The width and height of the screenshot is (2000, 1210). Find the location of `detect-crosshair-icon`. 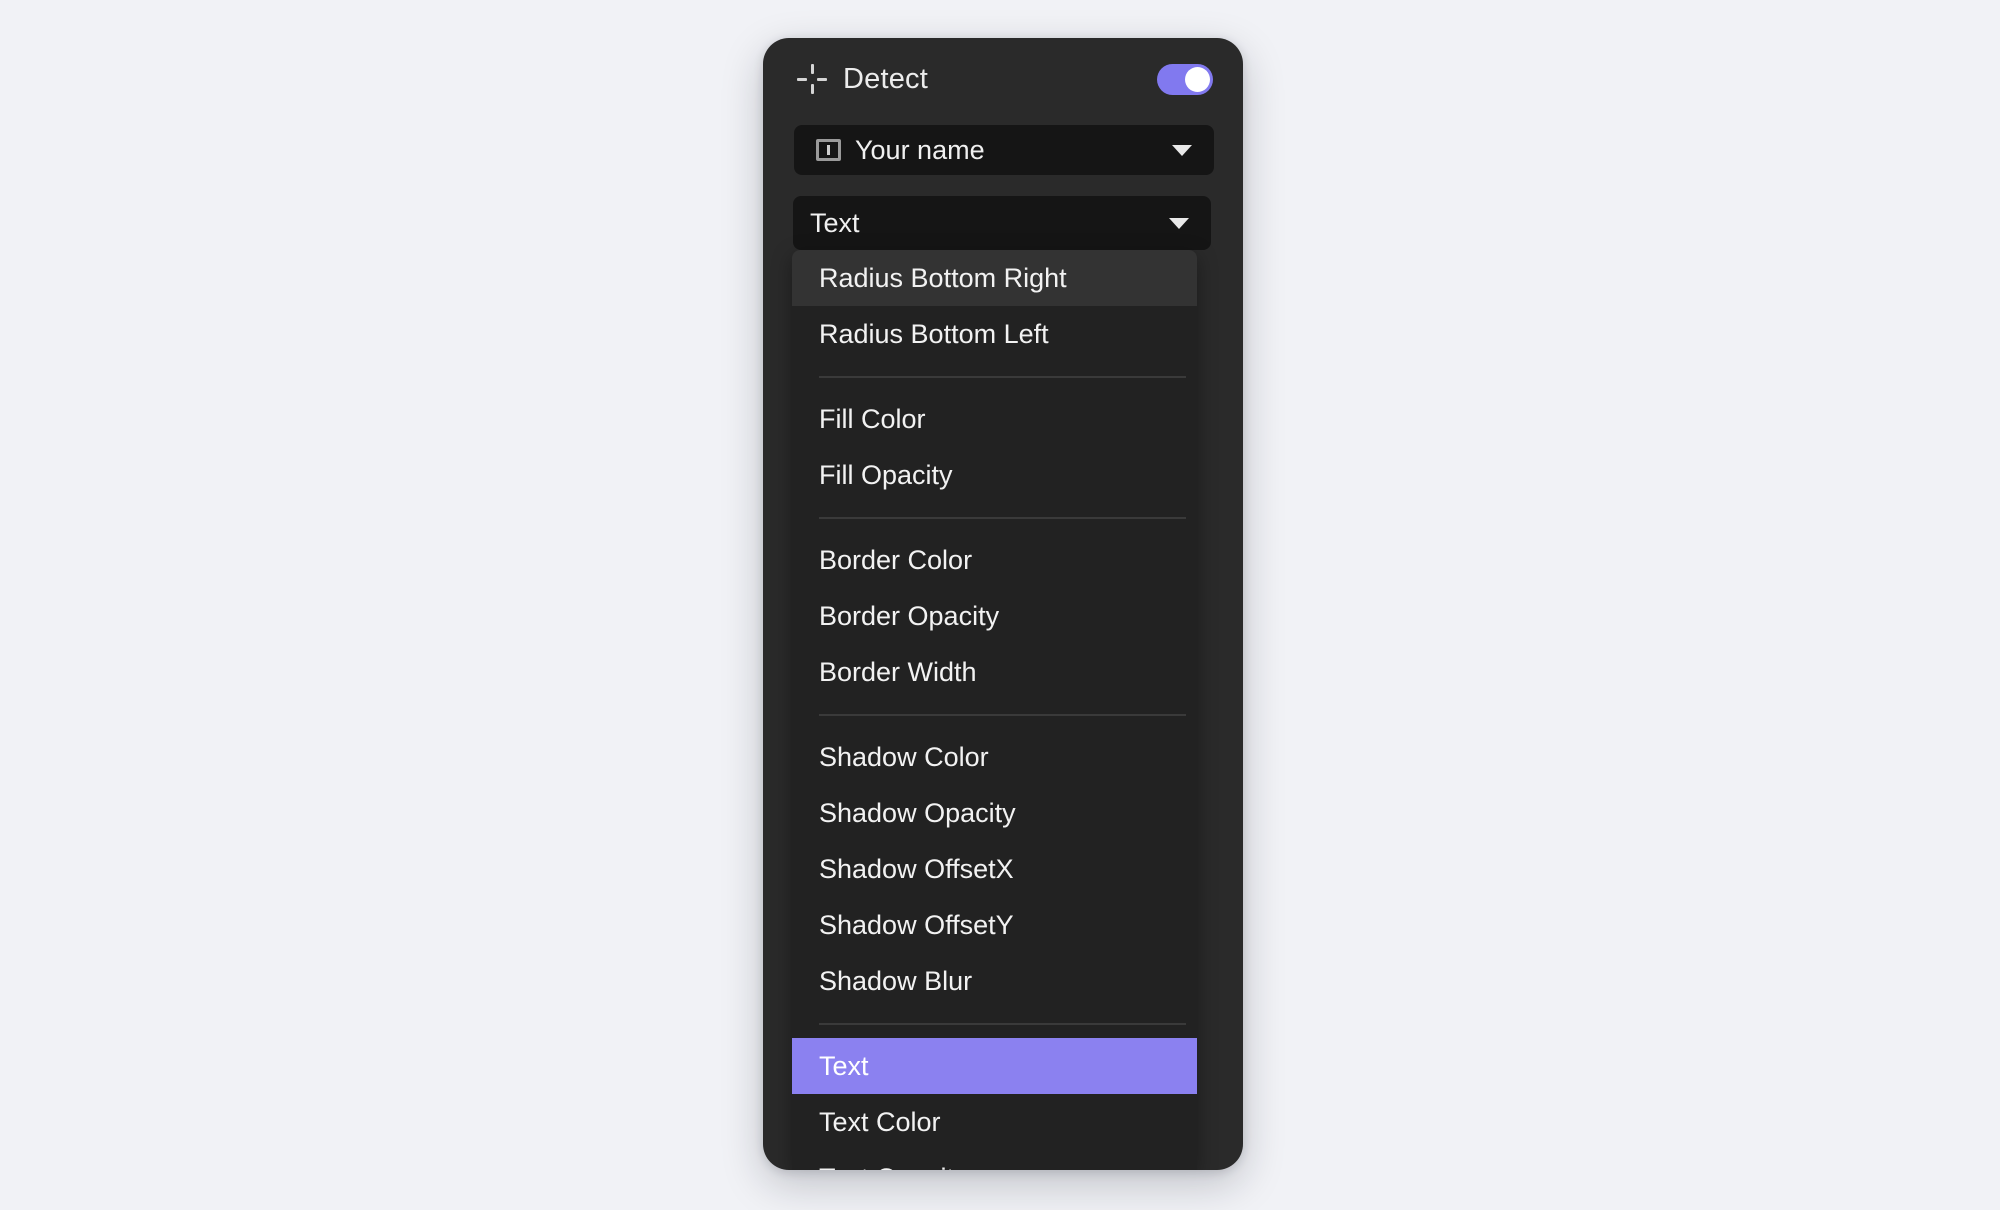

detect-crosshair-icon is located at coordinates (812, 79).